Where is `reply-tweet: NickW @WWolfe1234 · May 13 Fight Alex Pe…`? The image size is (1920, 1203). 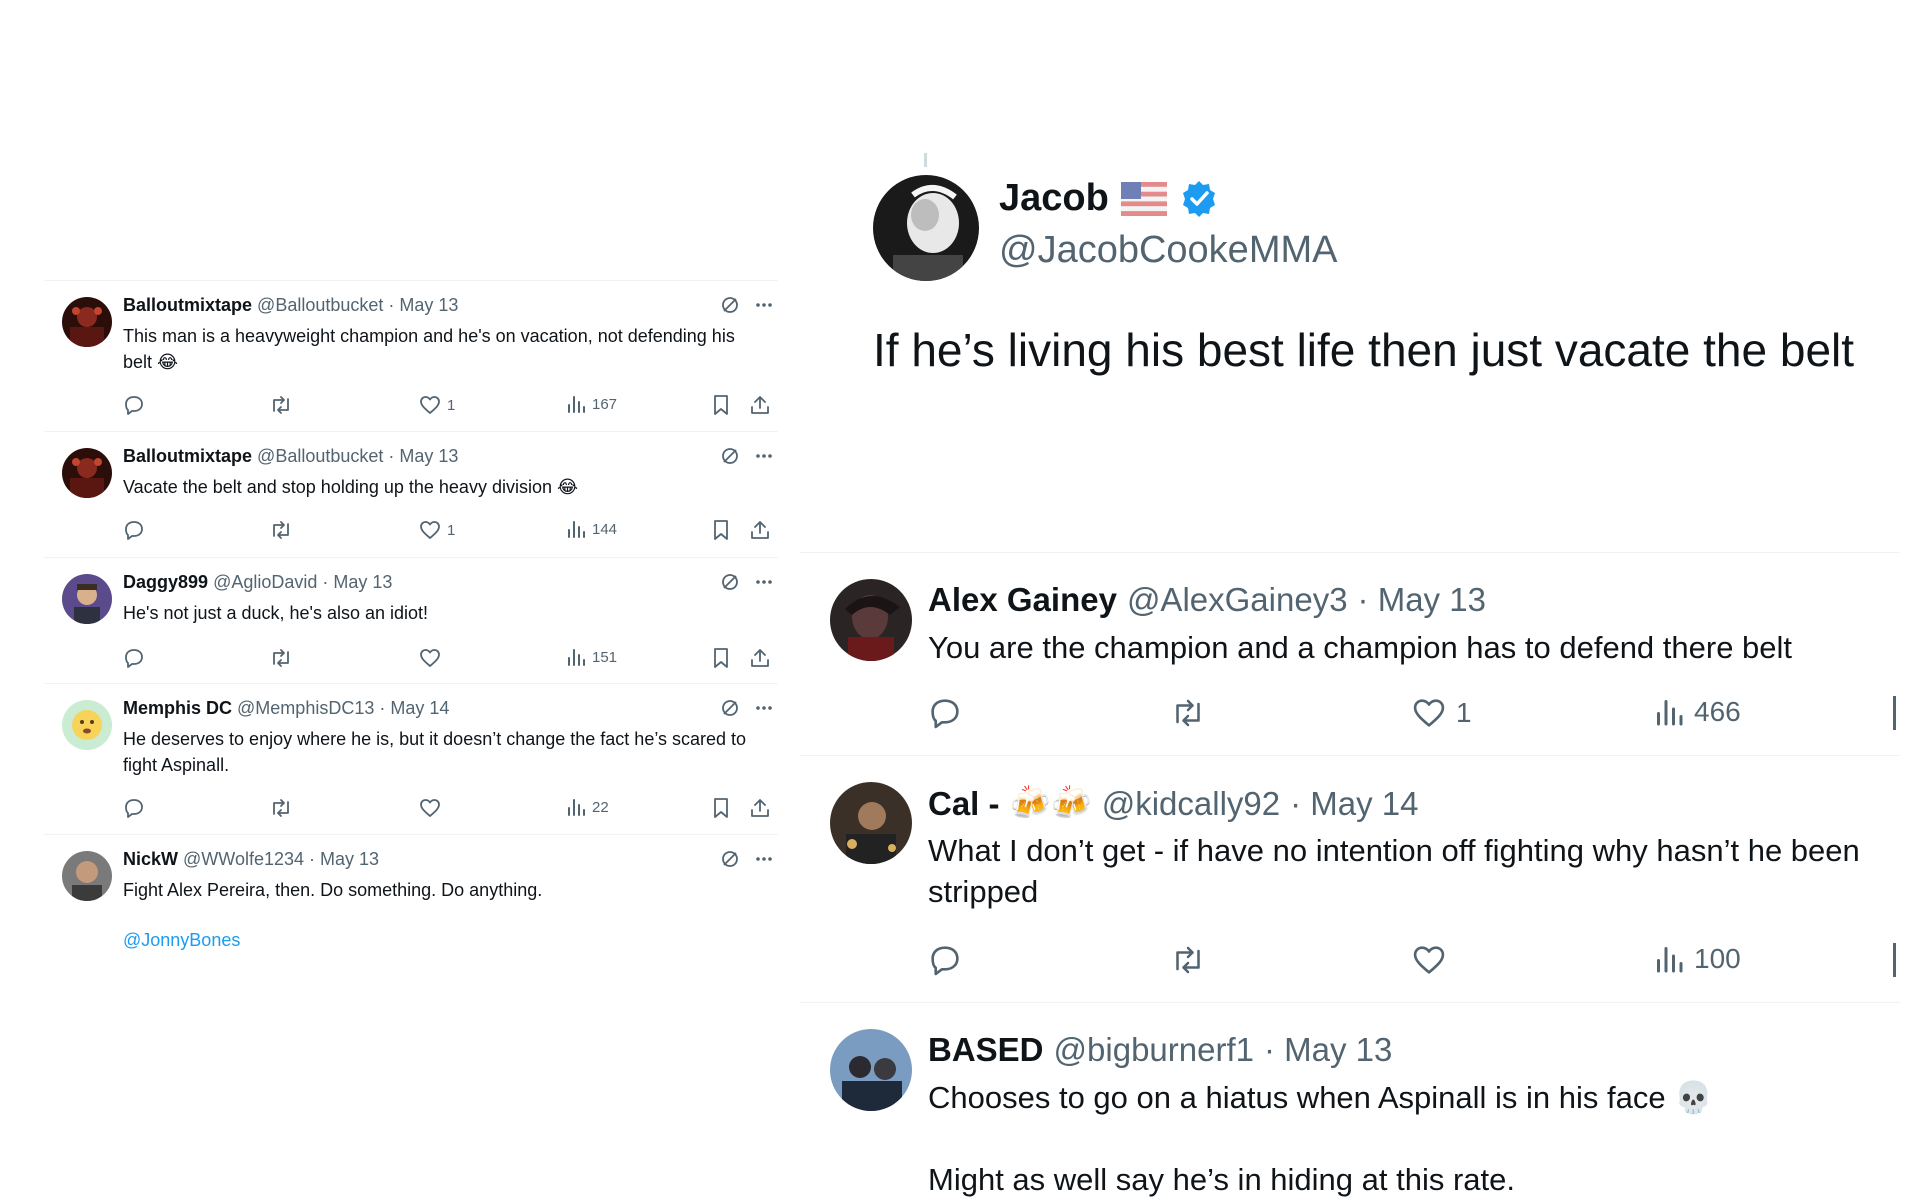
reply-tweet: NickW @WWolfe1234 · May 13 Fight Alex Pe… is located at coordinates (411, 899).